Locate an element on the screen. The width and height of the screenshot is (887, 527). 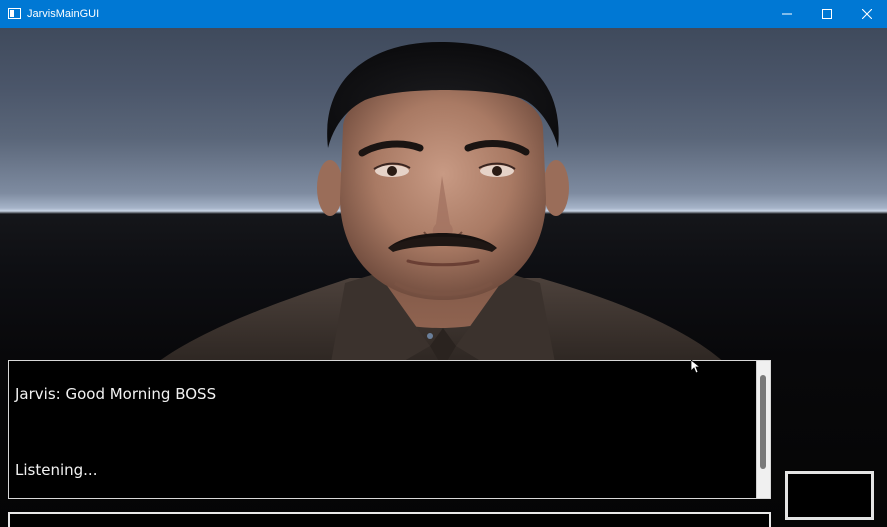
window-title: JarvisMainGUI is located at coordinates (63, 14).